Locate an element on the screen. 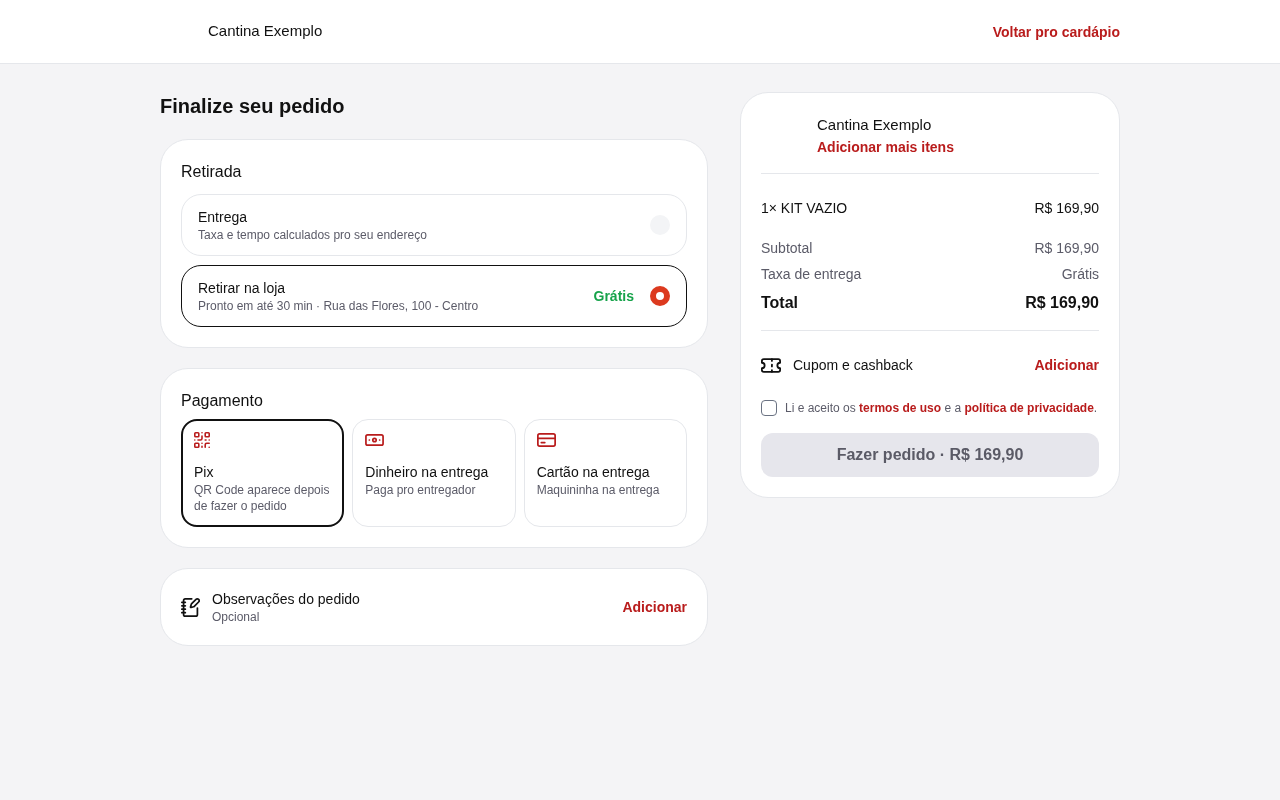  brand-name: Cantina Exemplo is located at coordinates (265, 31).